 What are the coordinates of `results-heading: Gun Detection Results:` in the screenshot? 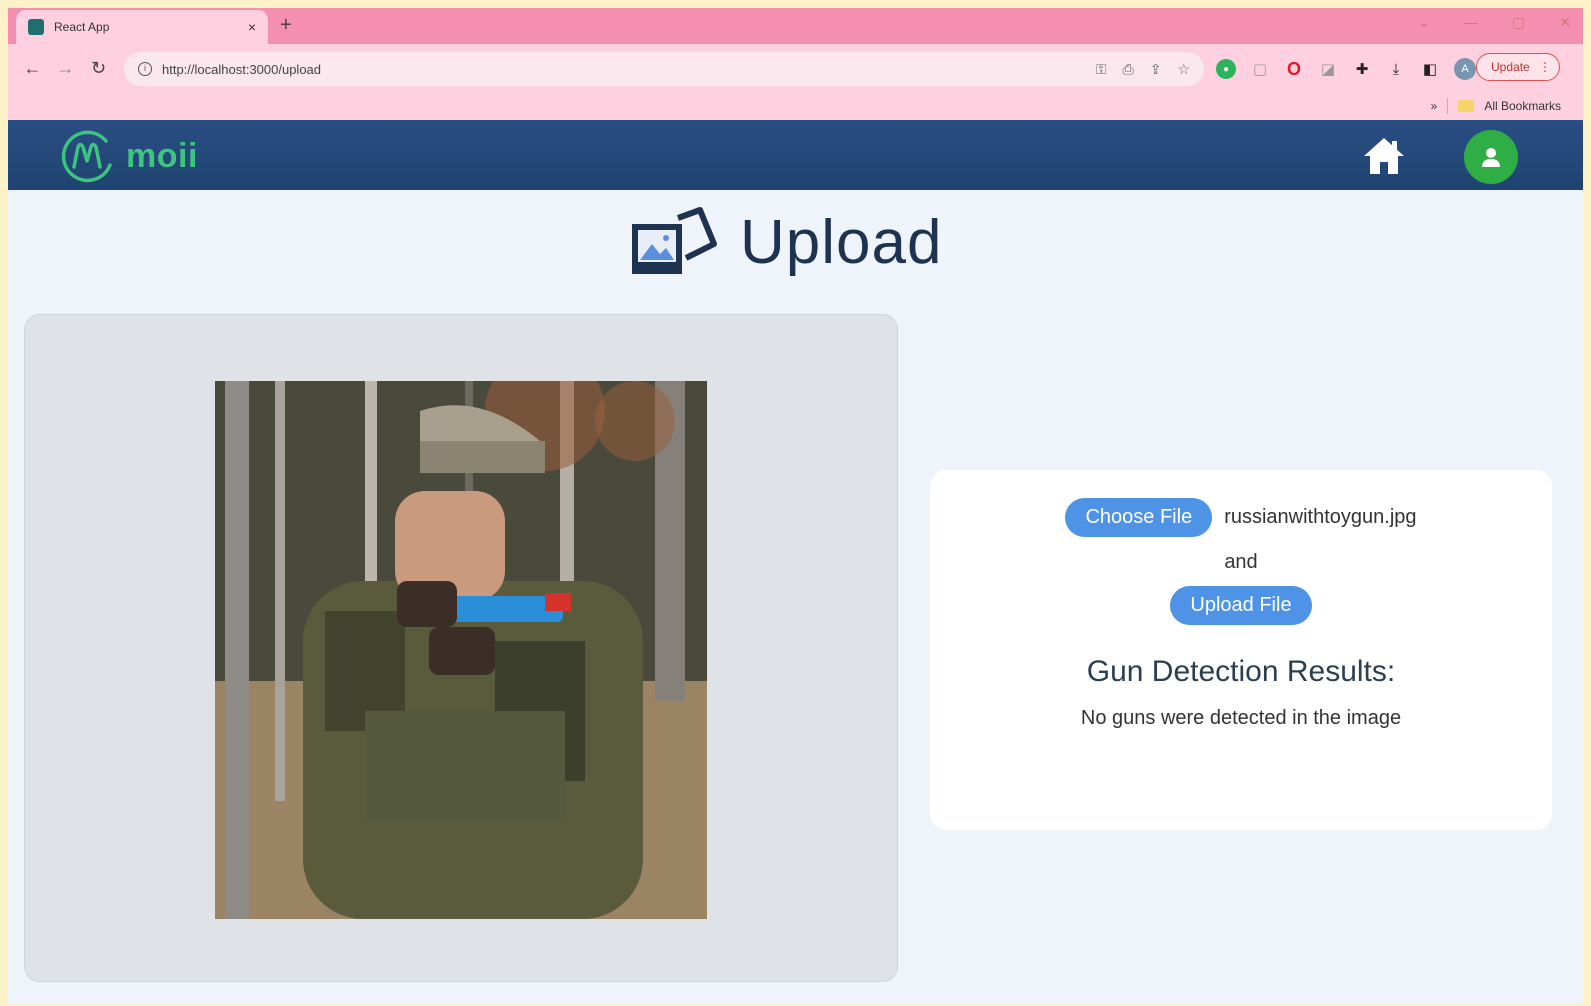 It's located at (1241, 671).